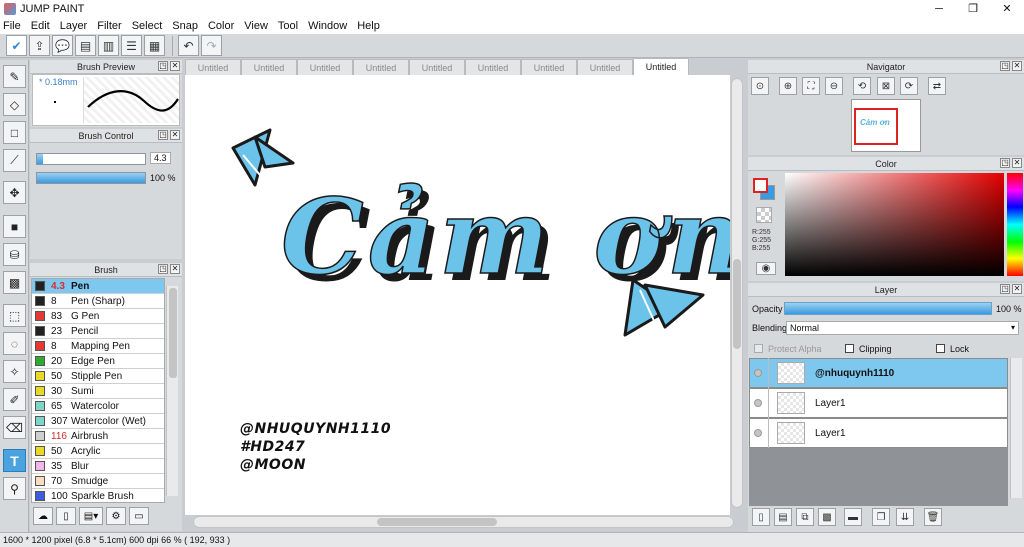 The image size is (1024, 547). Describe the element at coordinates (98, 301) in the screenshot. I see `brush-item: 8 Pen (Sharp)` at that location.